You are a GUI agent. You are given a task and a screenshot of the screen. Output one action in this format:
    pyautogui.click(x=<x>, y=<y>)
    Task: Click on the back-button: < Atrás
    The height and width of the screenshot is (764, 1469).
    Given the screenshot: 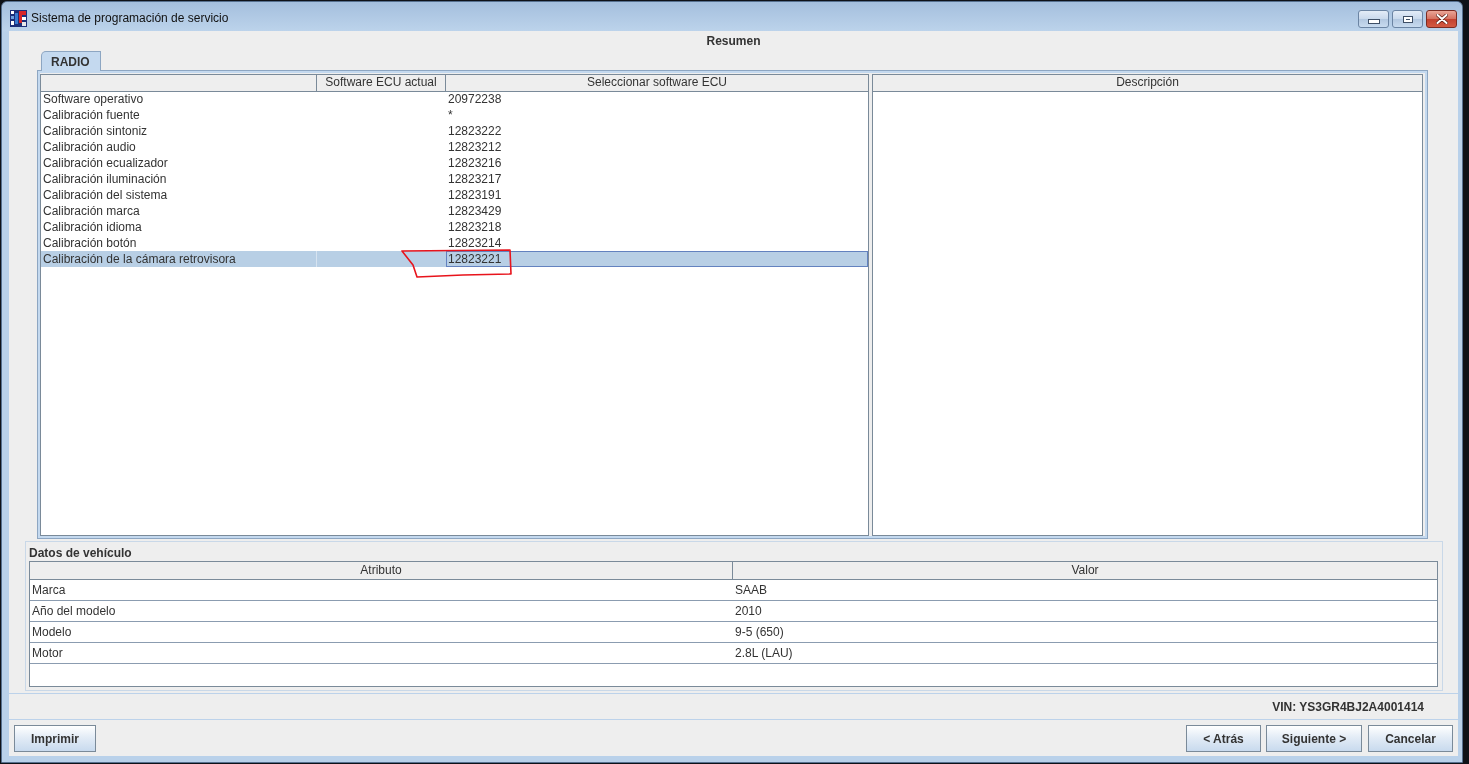 What is the action you would take?
    pyautogui.click(x=1223, y=738)
    